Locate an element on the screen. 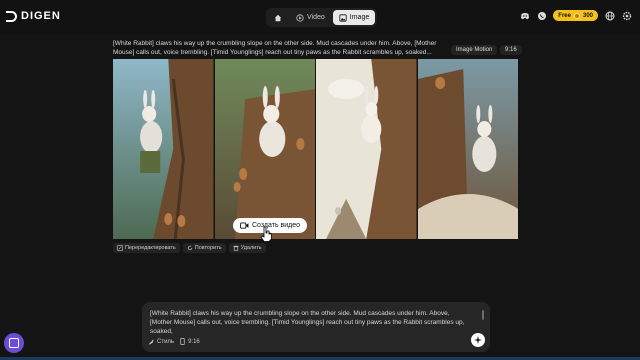 This screenshot has width=640, height=360. header-actions: Free 300 is located at coordinates (575, 15).